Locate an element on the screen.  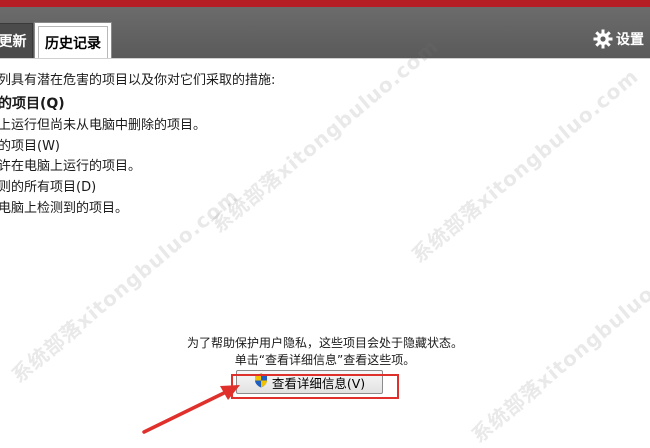
item-title-quarantined: 的项目(Q) is located at coordinates (32, 103).